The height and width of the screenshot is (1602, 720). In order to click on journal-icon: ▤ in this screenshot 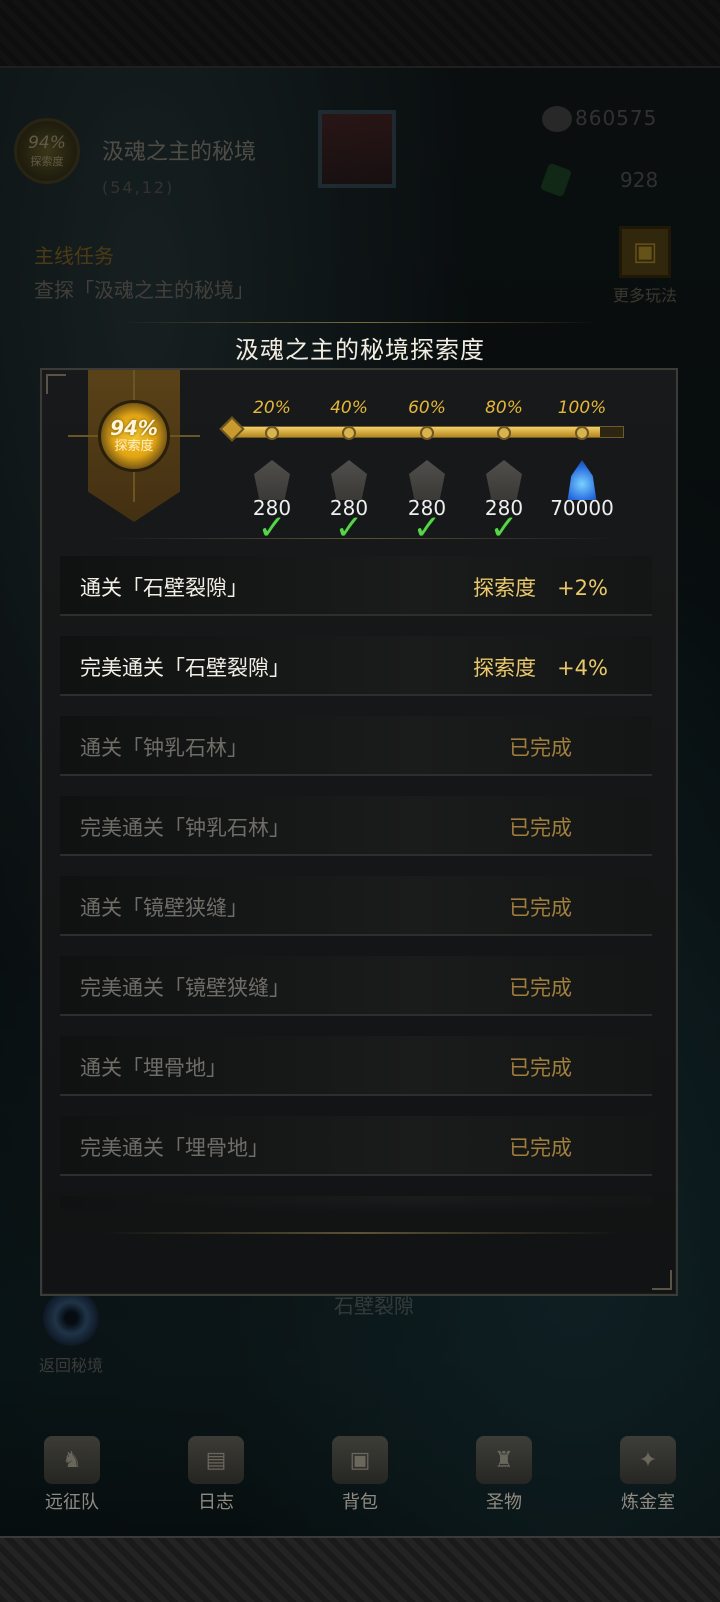, I will do `click(216, 1460)`.